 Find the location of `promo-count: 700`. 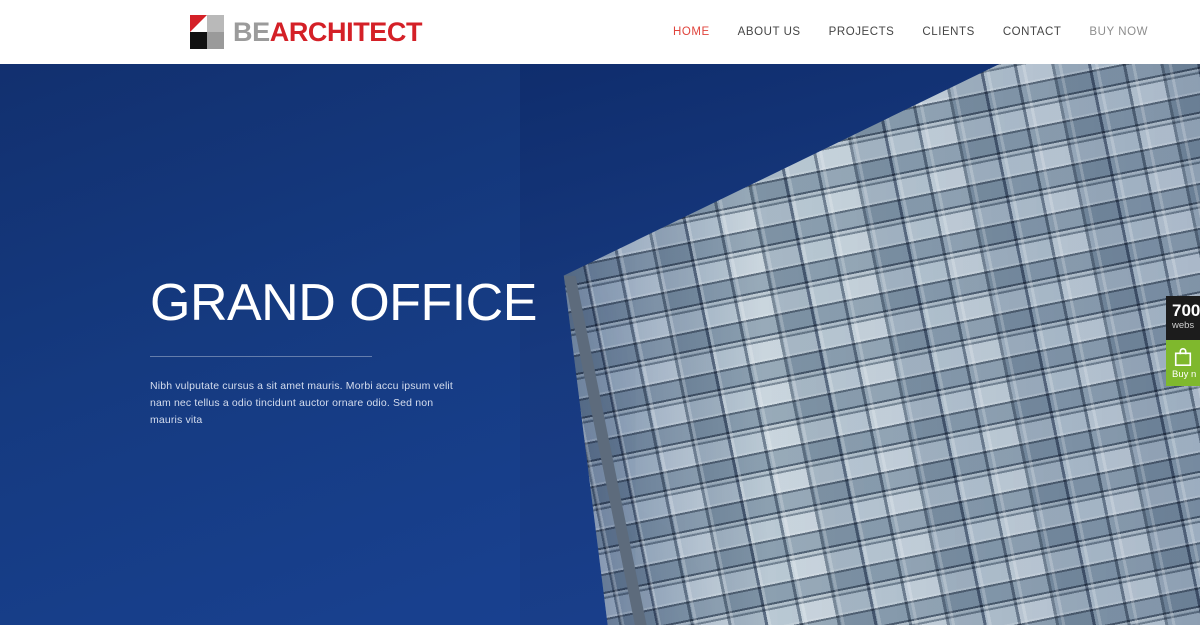

promo-count: 700 is located at coordinates (1186, 310).